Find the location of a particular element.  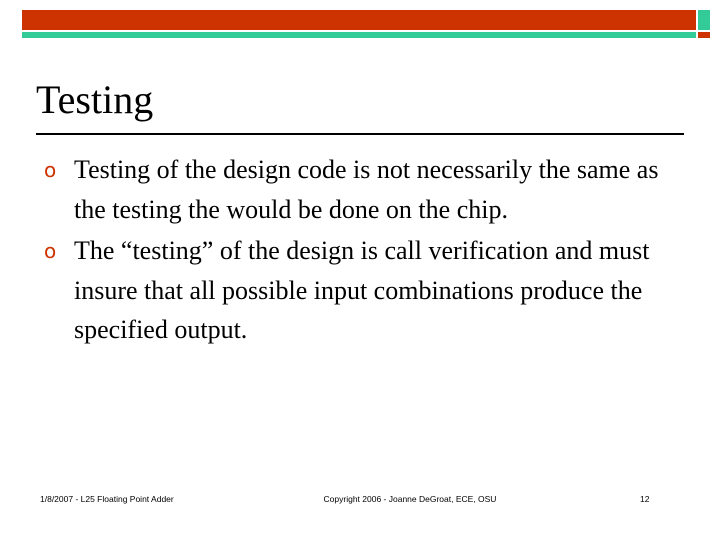

banner-green-bar is located at coordinates (359, 35).